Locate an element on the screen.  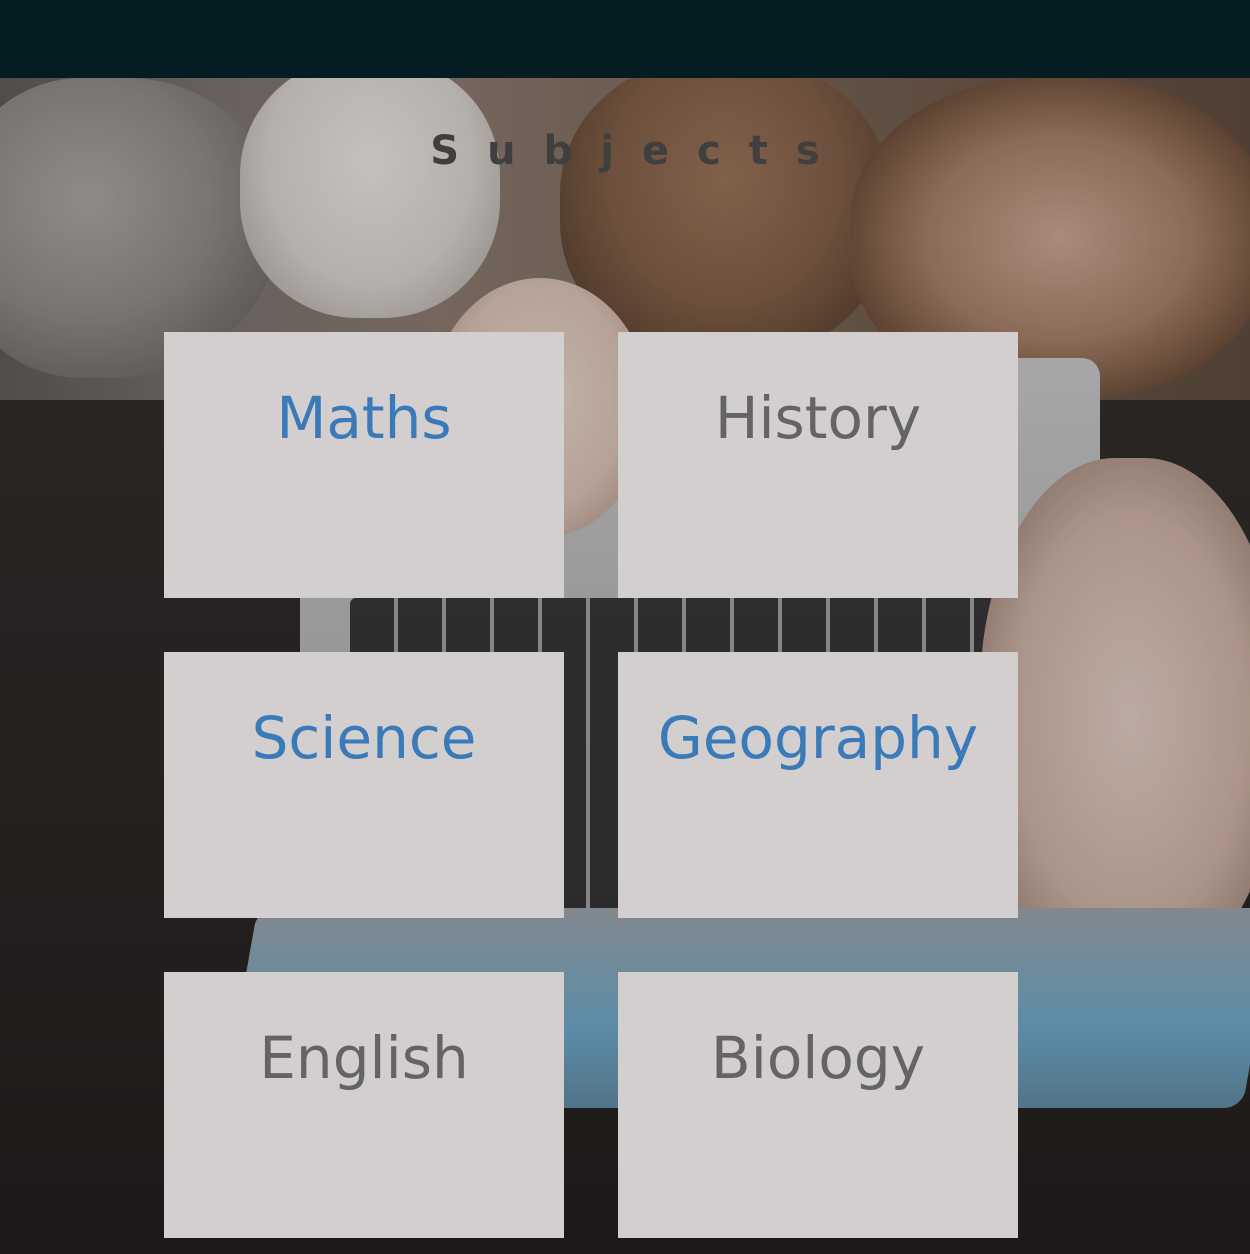
subject-card-history: History is located at coordinates (818, 465).